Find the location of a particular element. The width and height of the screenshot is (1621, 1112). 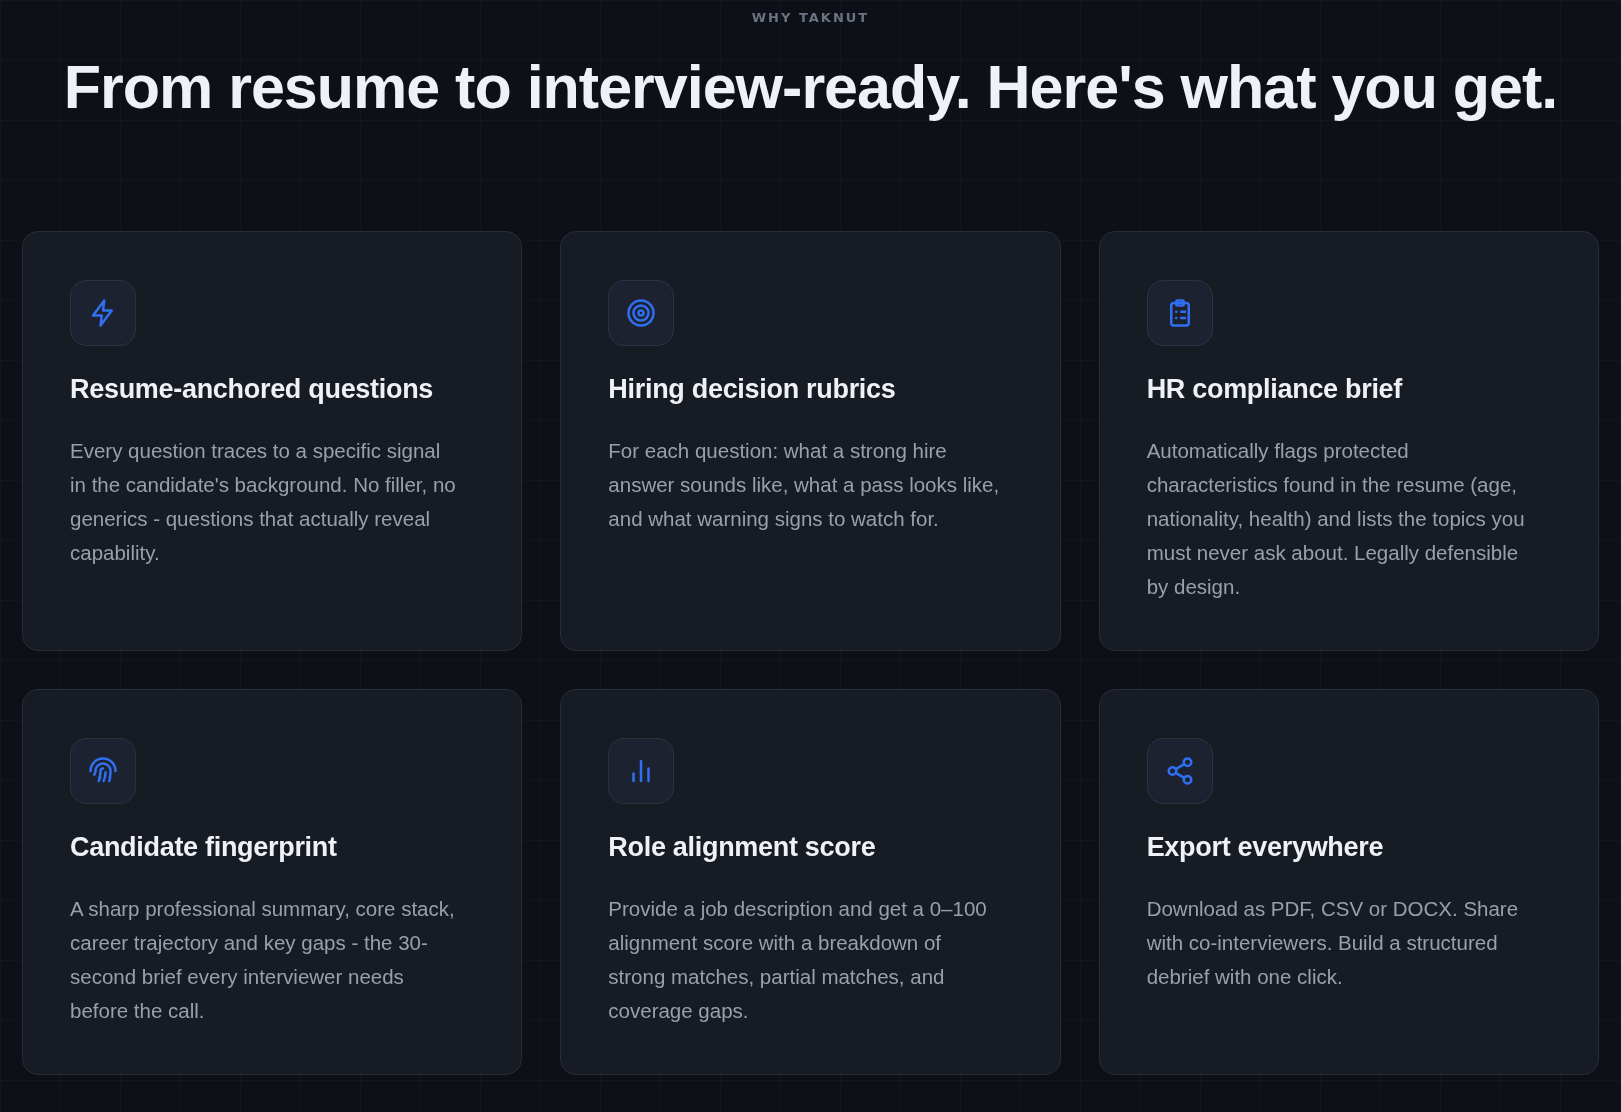

card-description: Automatically flags protected characteristics found in the resume (age, nationality, health) and lists the topics you must never ask about. Legally defensible by design. is located at coordinates (1336, 519).